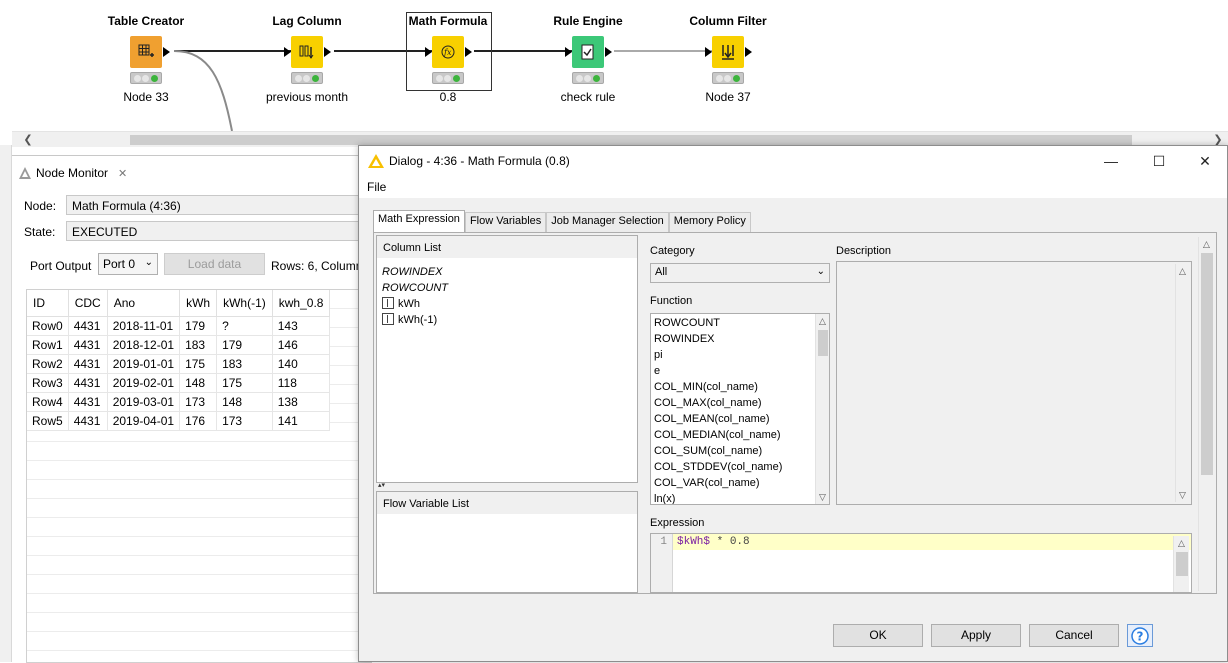  What do you see at coordinates (376, 187) in the screenshot?
I see `menu-file: File` at bounding box center [376, 187].